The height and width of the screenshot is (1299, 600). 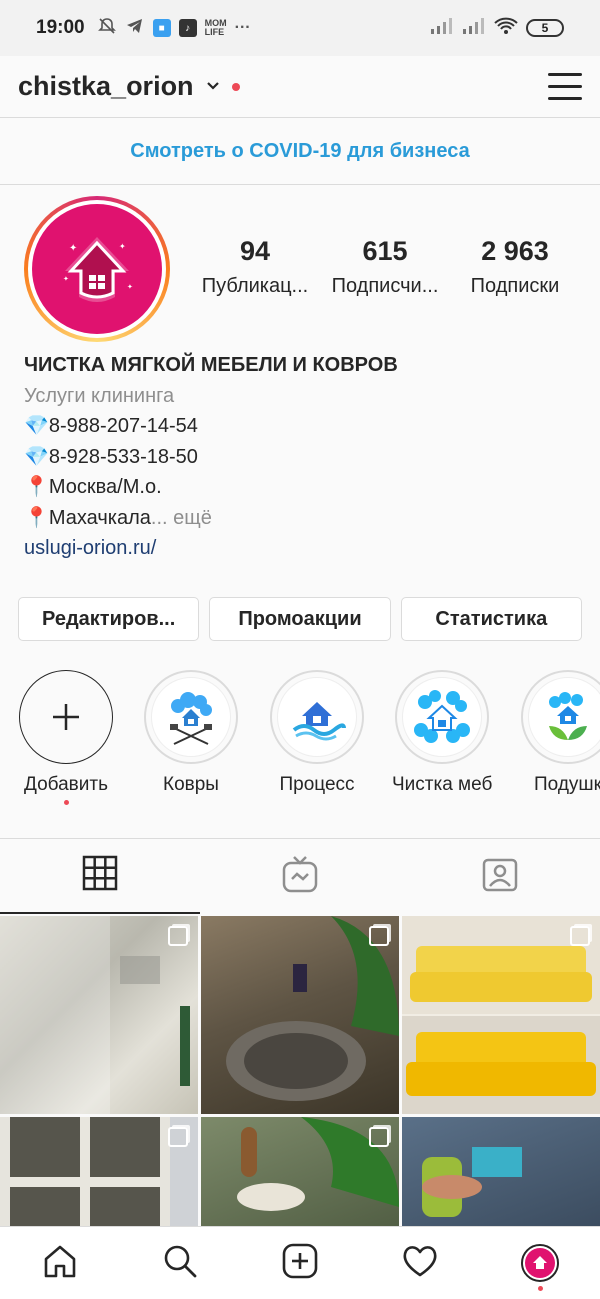 I want to click on profile-tabs, so click(x=300, y=876).